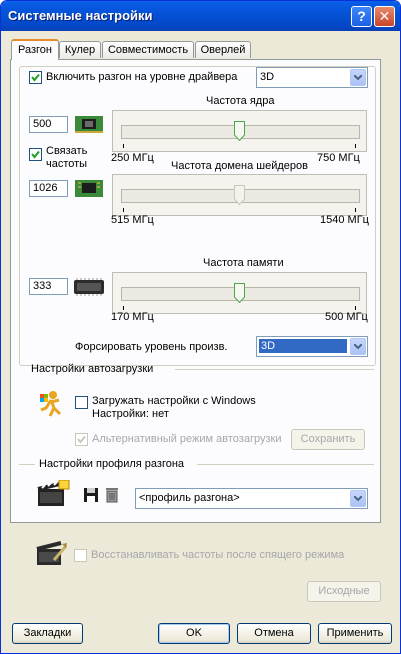  I want to click on close-button: ✕, so click(384, 16).